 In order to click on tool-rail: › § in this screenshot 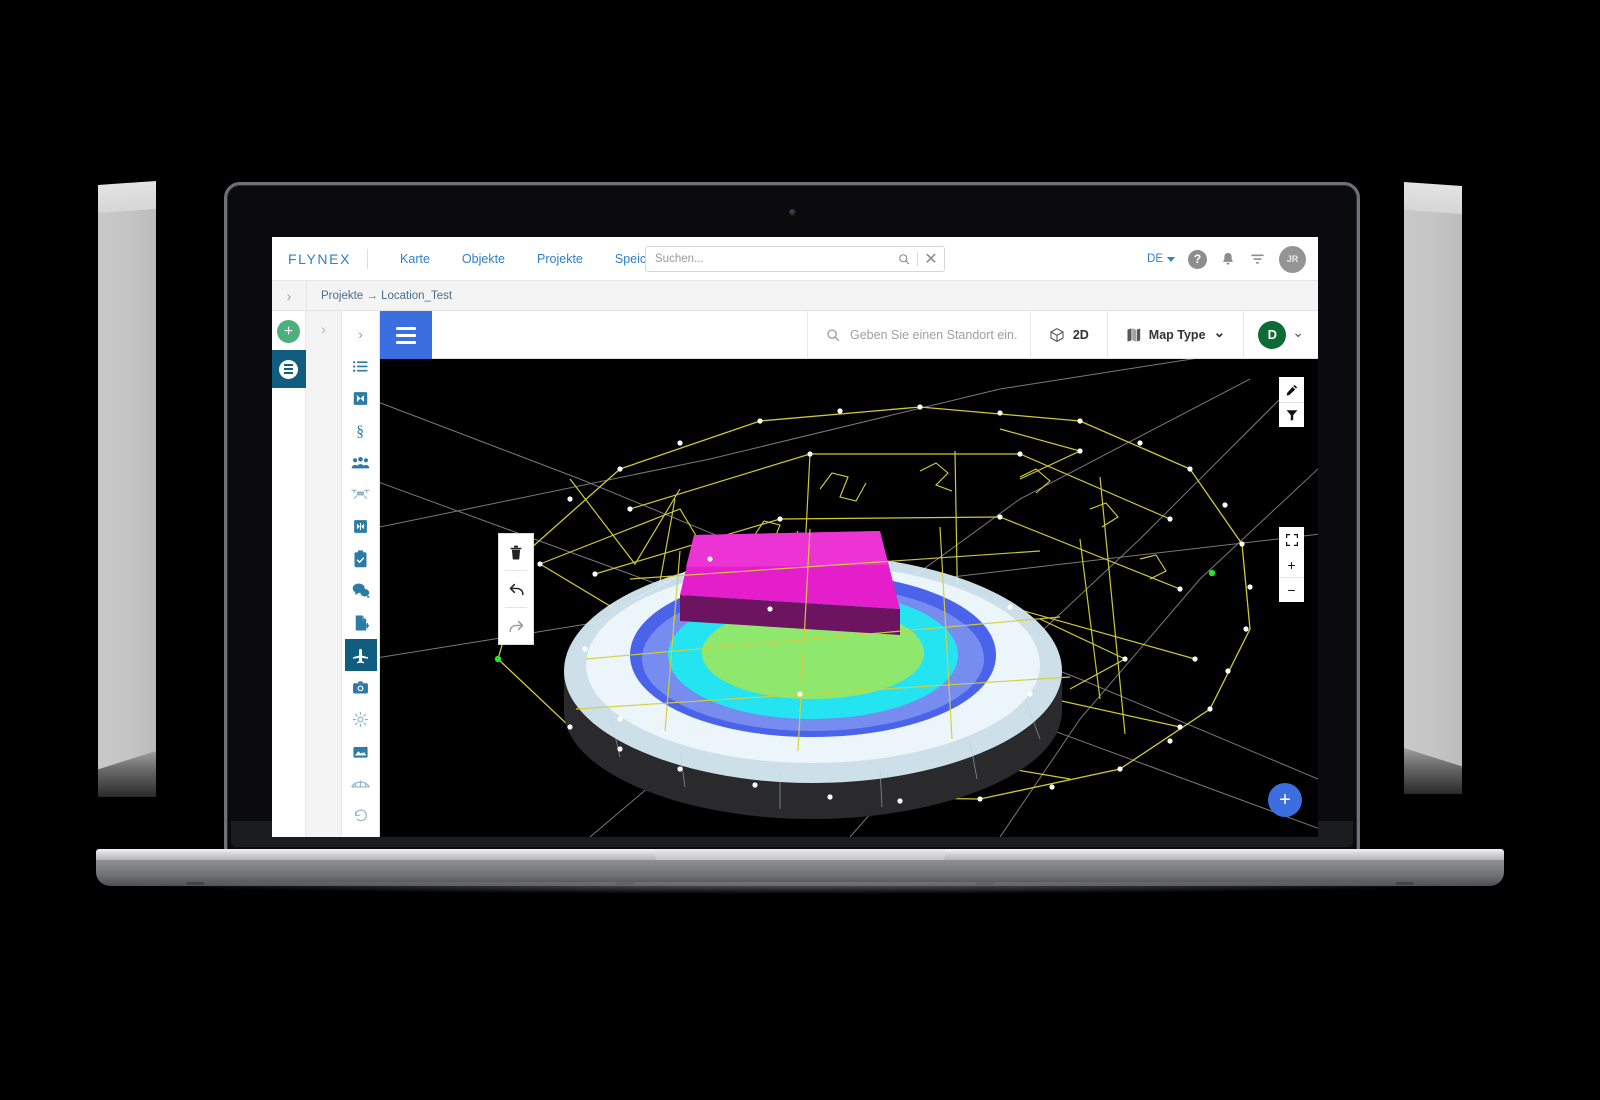, I will do `click(361, 574)`.